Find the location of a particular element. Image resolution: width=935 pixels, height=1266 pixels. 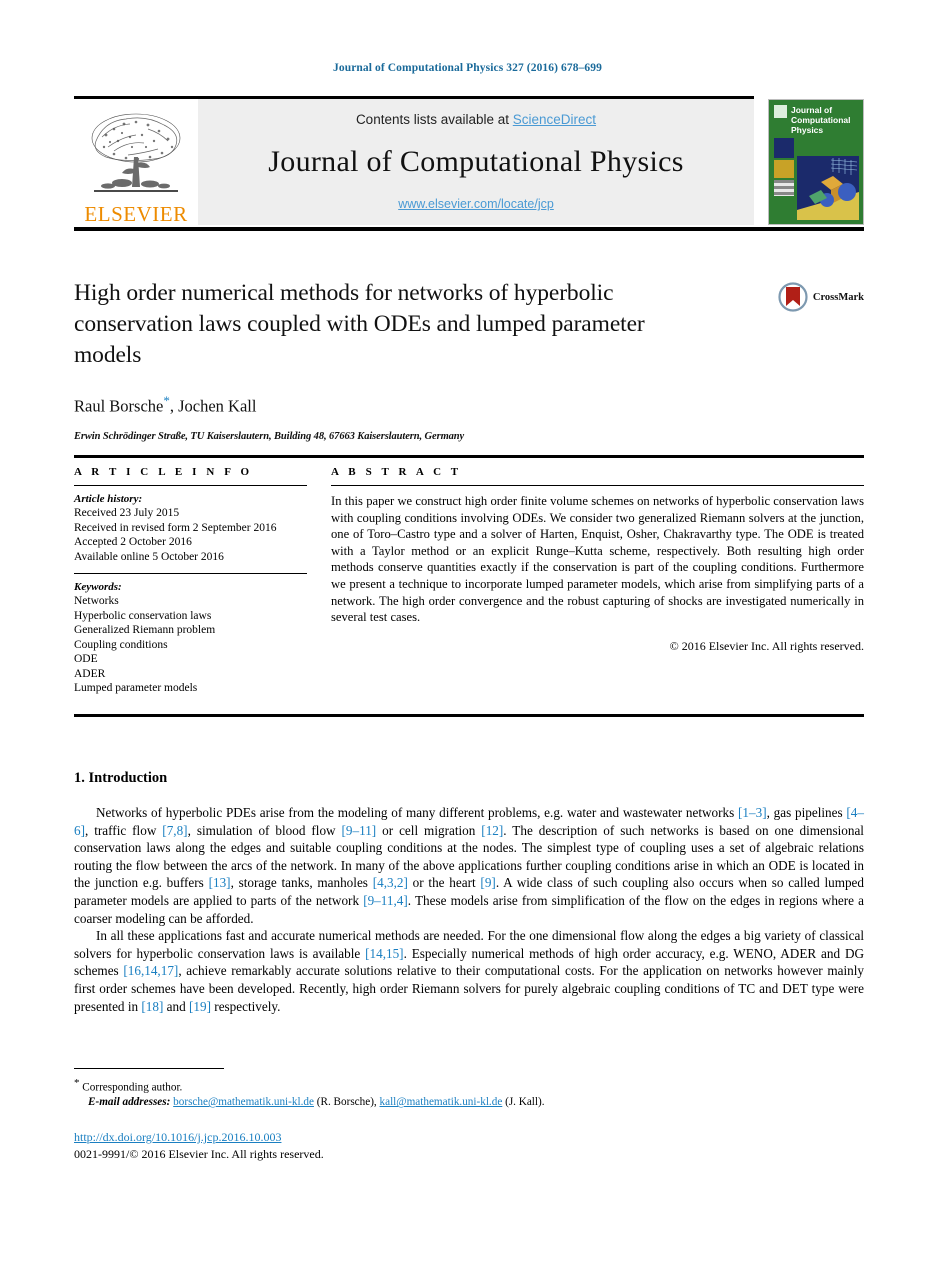

keyword-item: Networks is located at coordinates (96, 601).